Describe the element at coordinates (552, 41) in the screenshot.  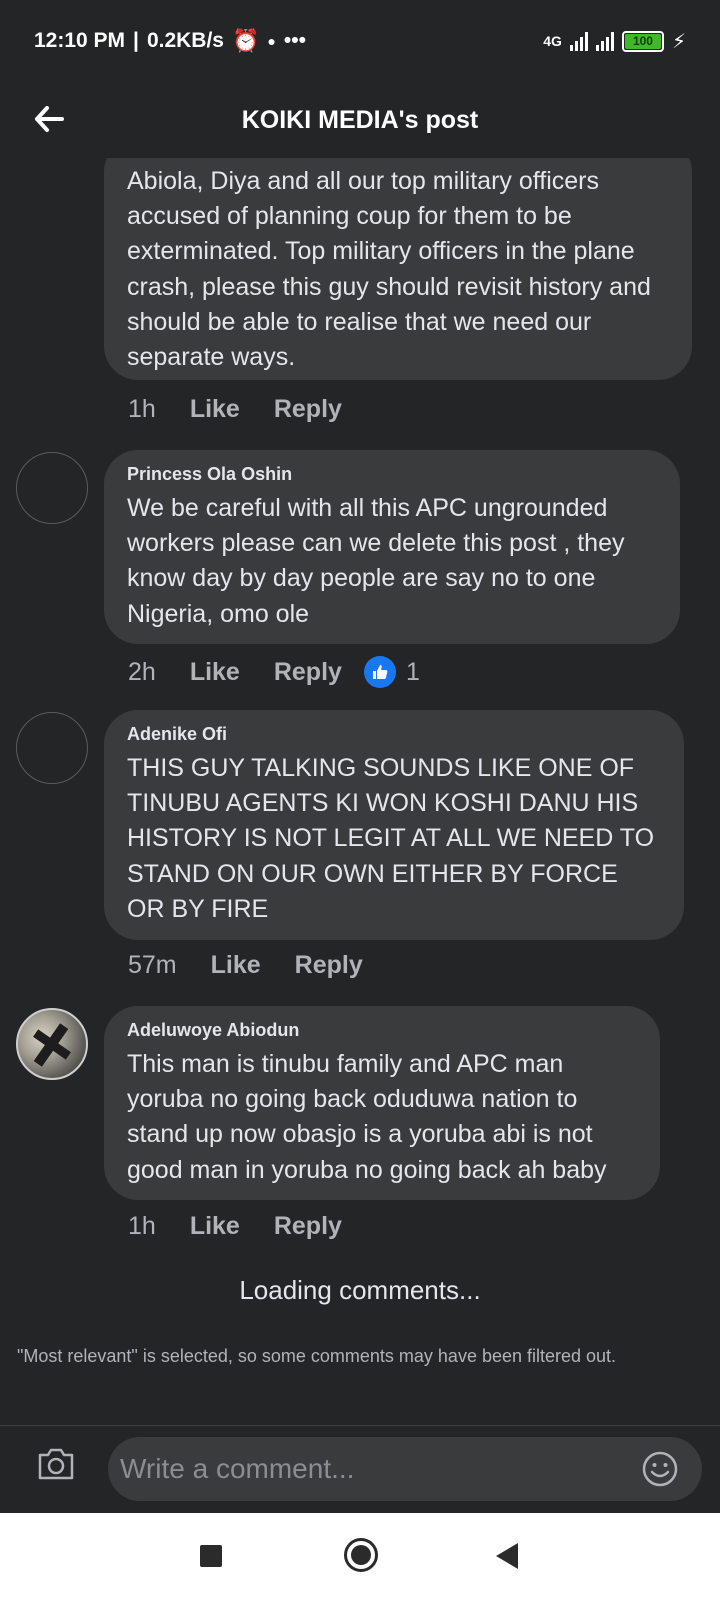
I see `network-type: 4G` at that location.